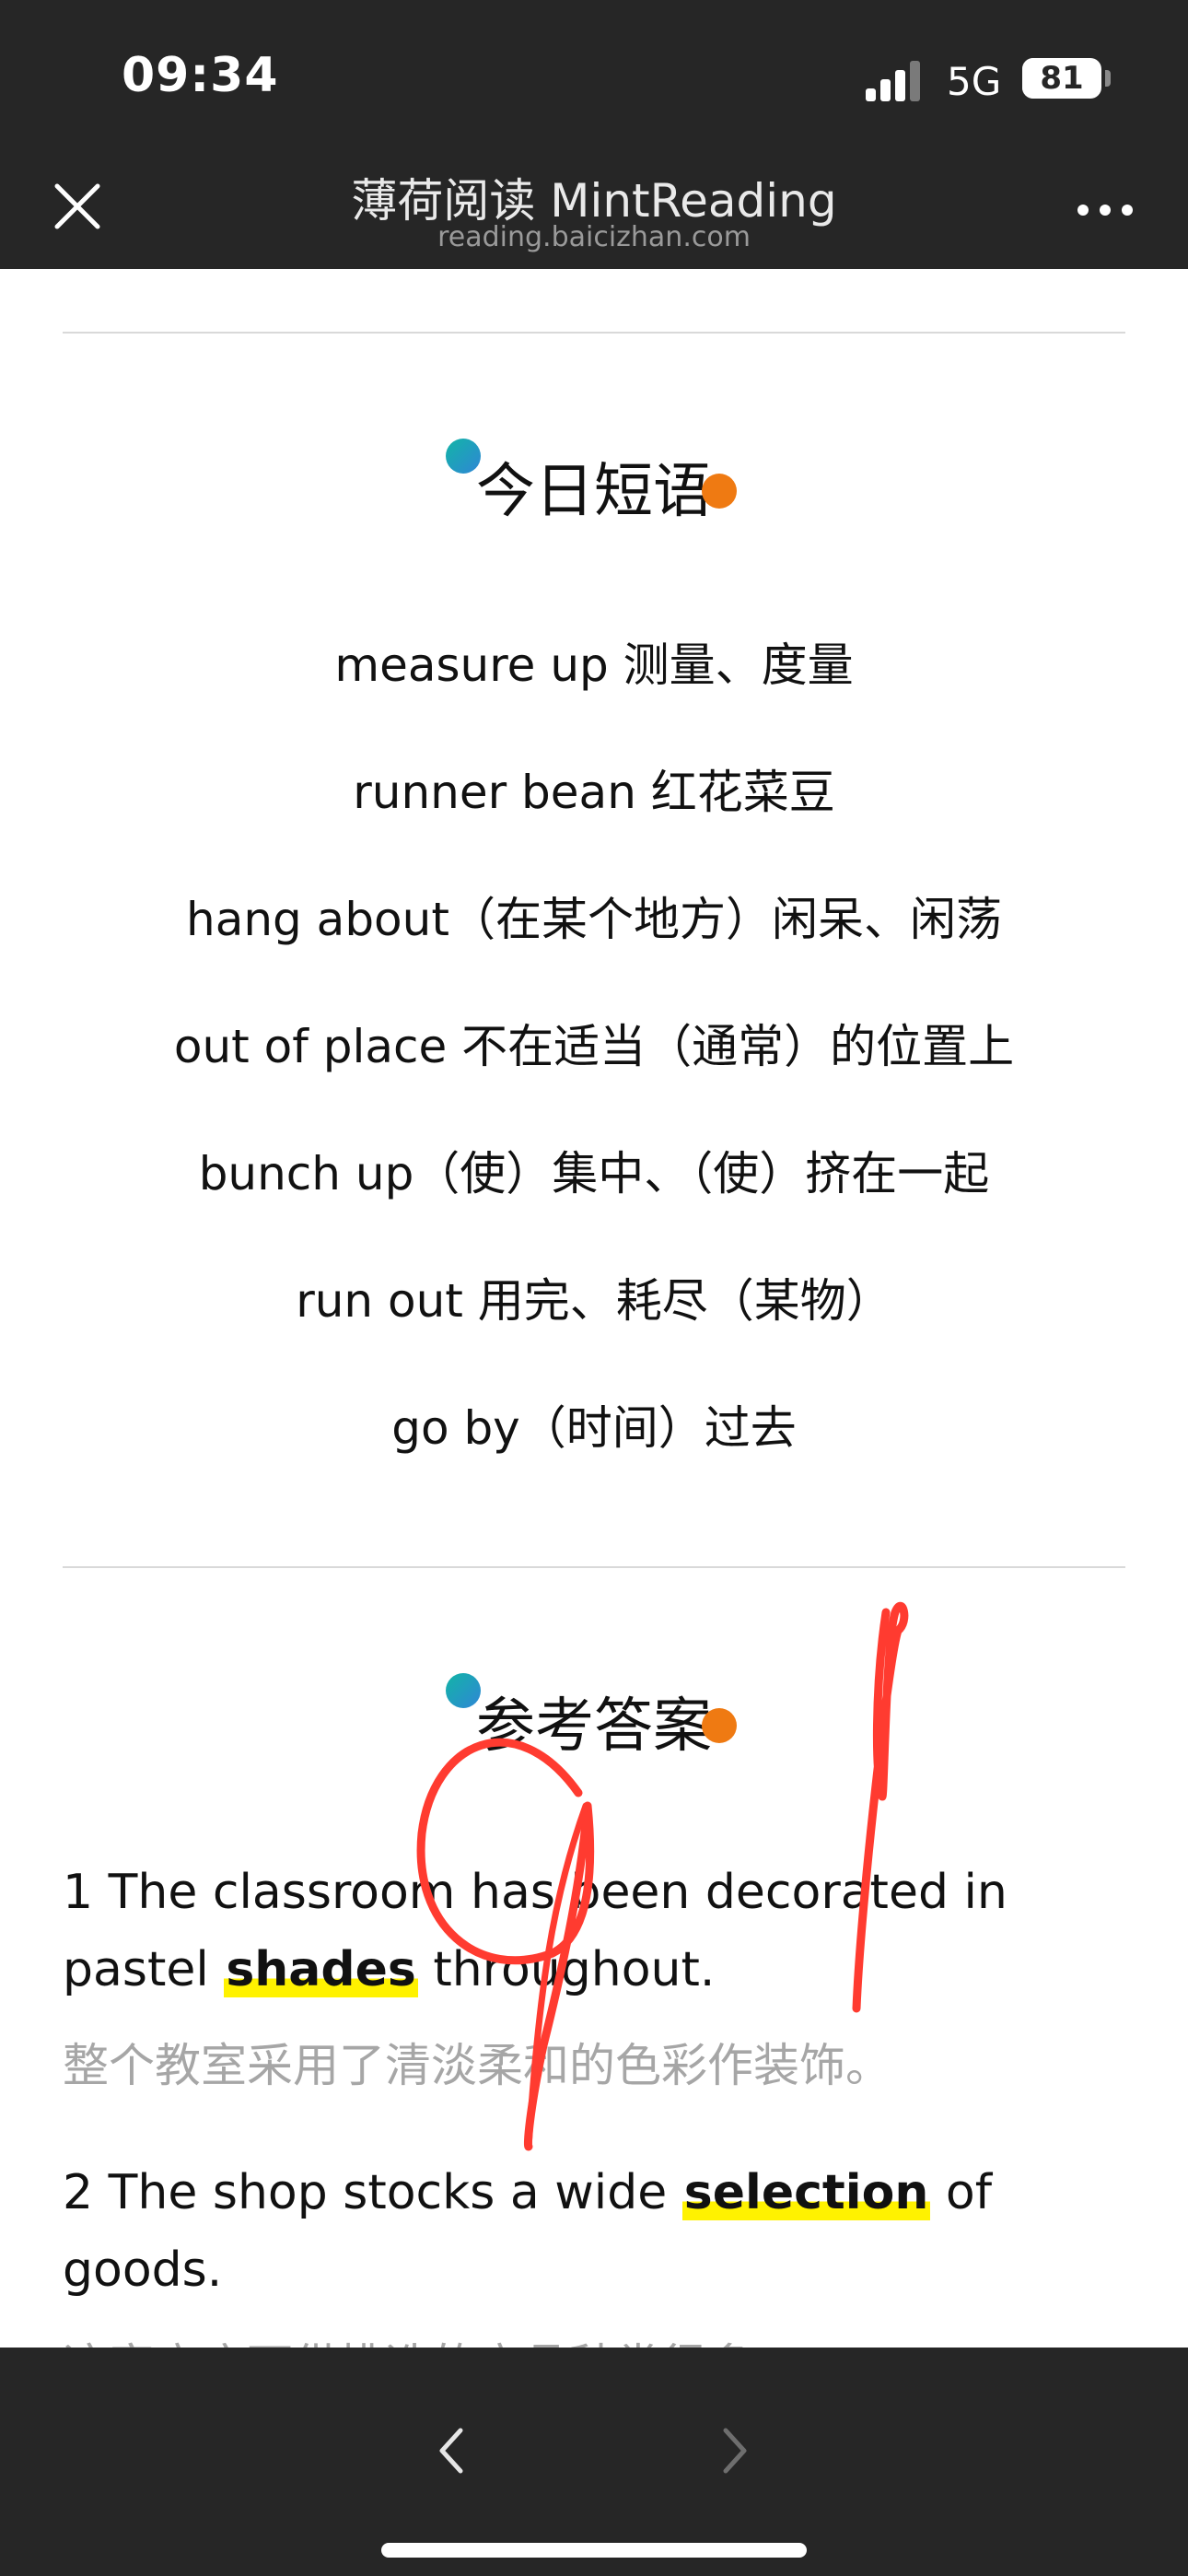 This screenshot has width=1188, height=2576. Describe the element at coordinates (594, 2338) in the screenshot. I see `answer-translation: 这家商店可供挑选的商品种类很多。` at that location.